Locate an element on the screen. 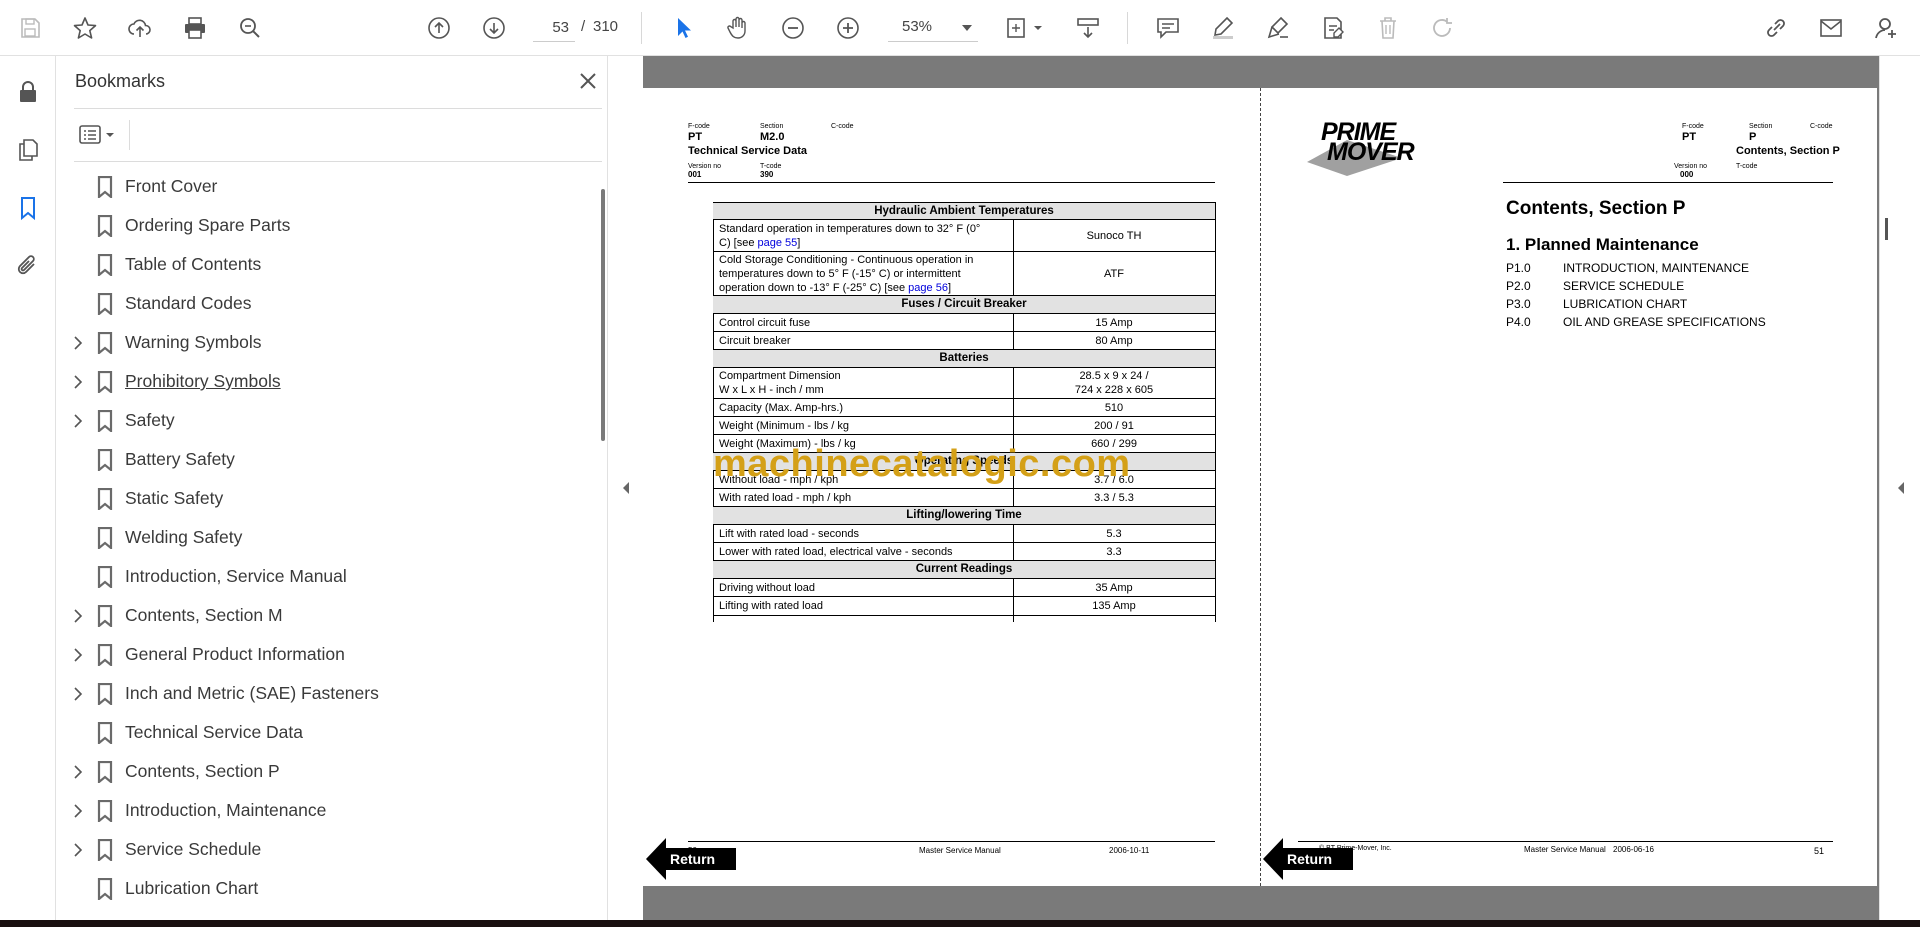  bookmark-item: Contents, Section P is located at coordinates (317, 772).